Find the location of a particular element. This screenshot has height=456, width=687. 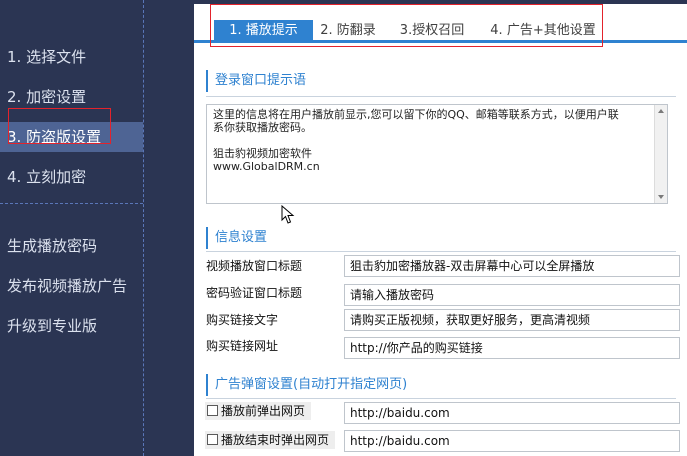

popup-after-play-url-input: http://baidu.com is located at coordinates (512, 441).